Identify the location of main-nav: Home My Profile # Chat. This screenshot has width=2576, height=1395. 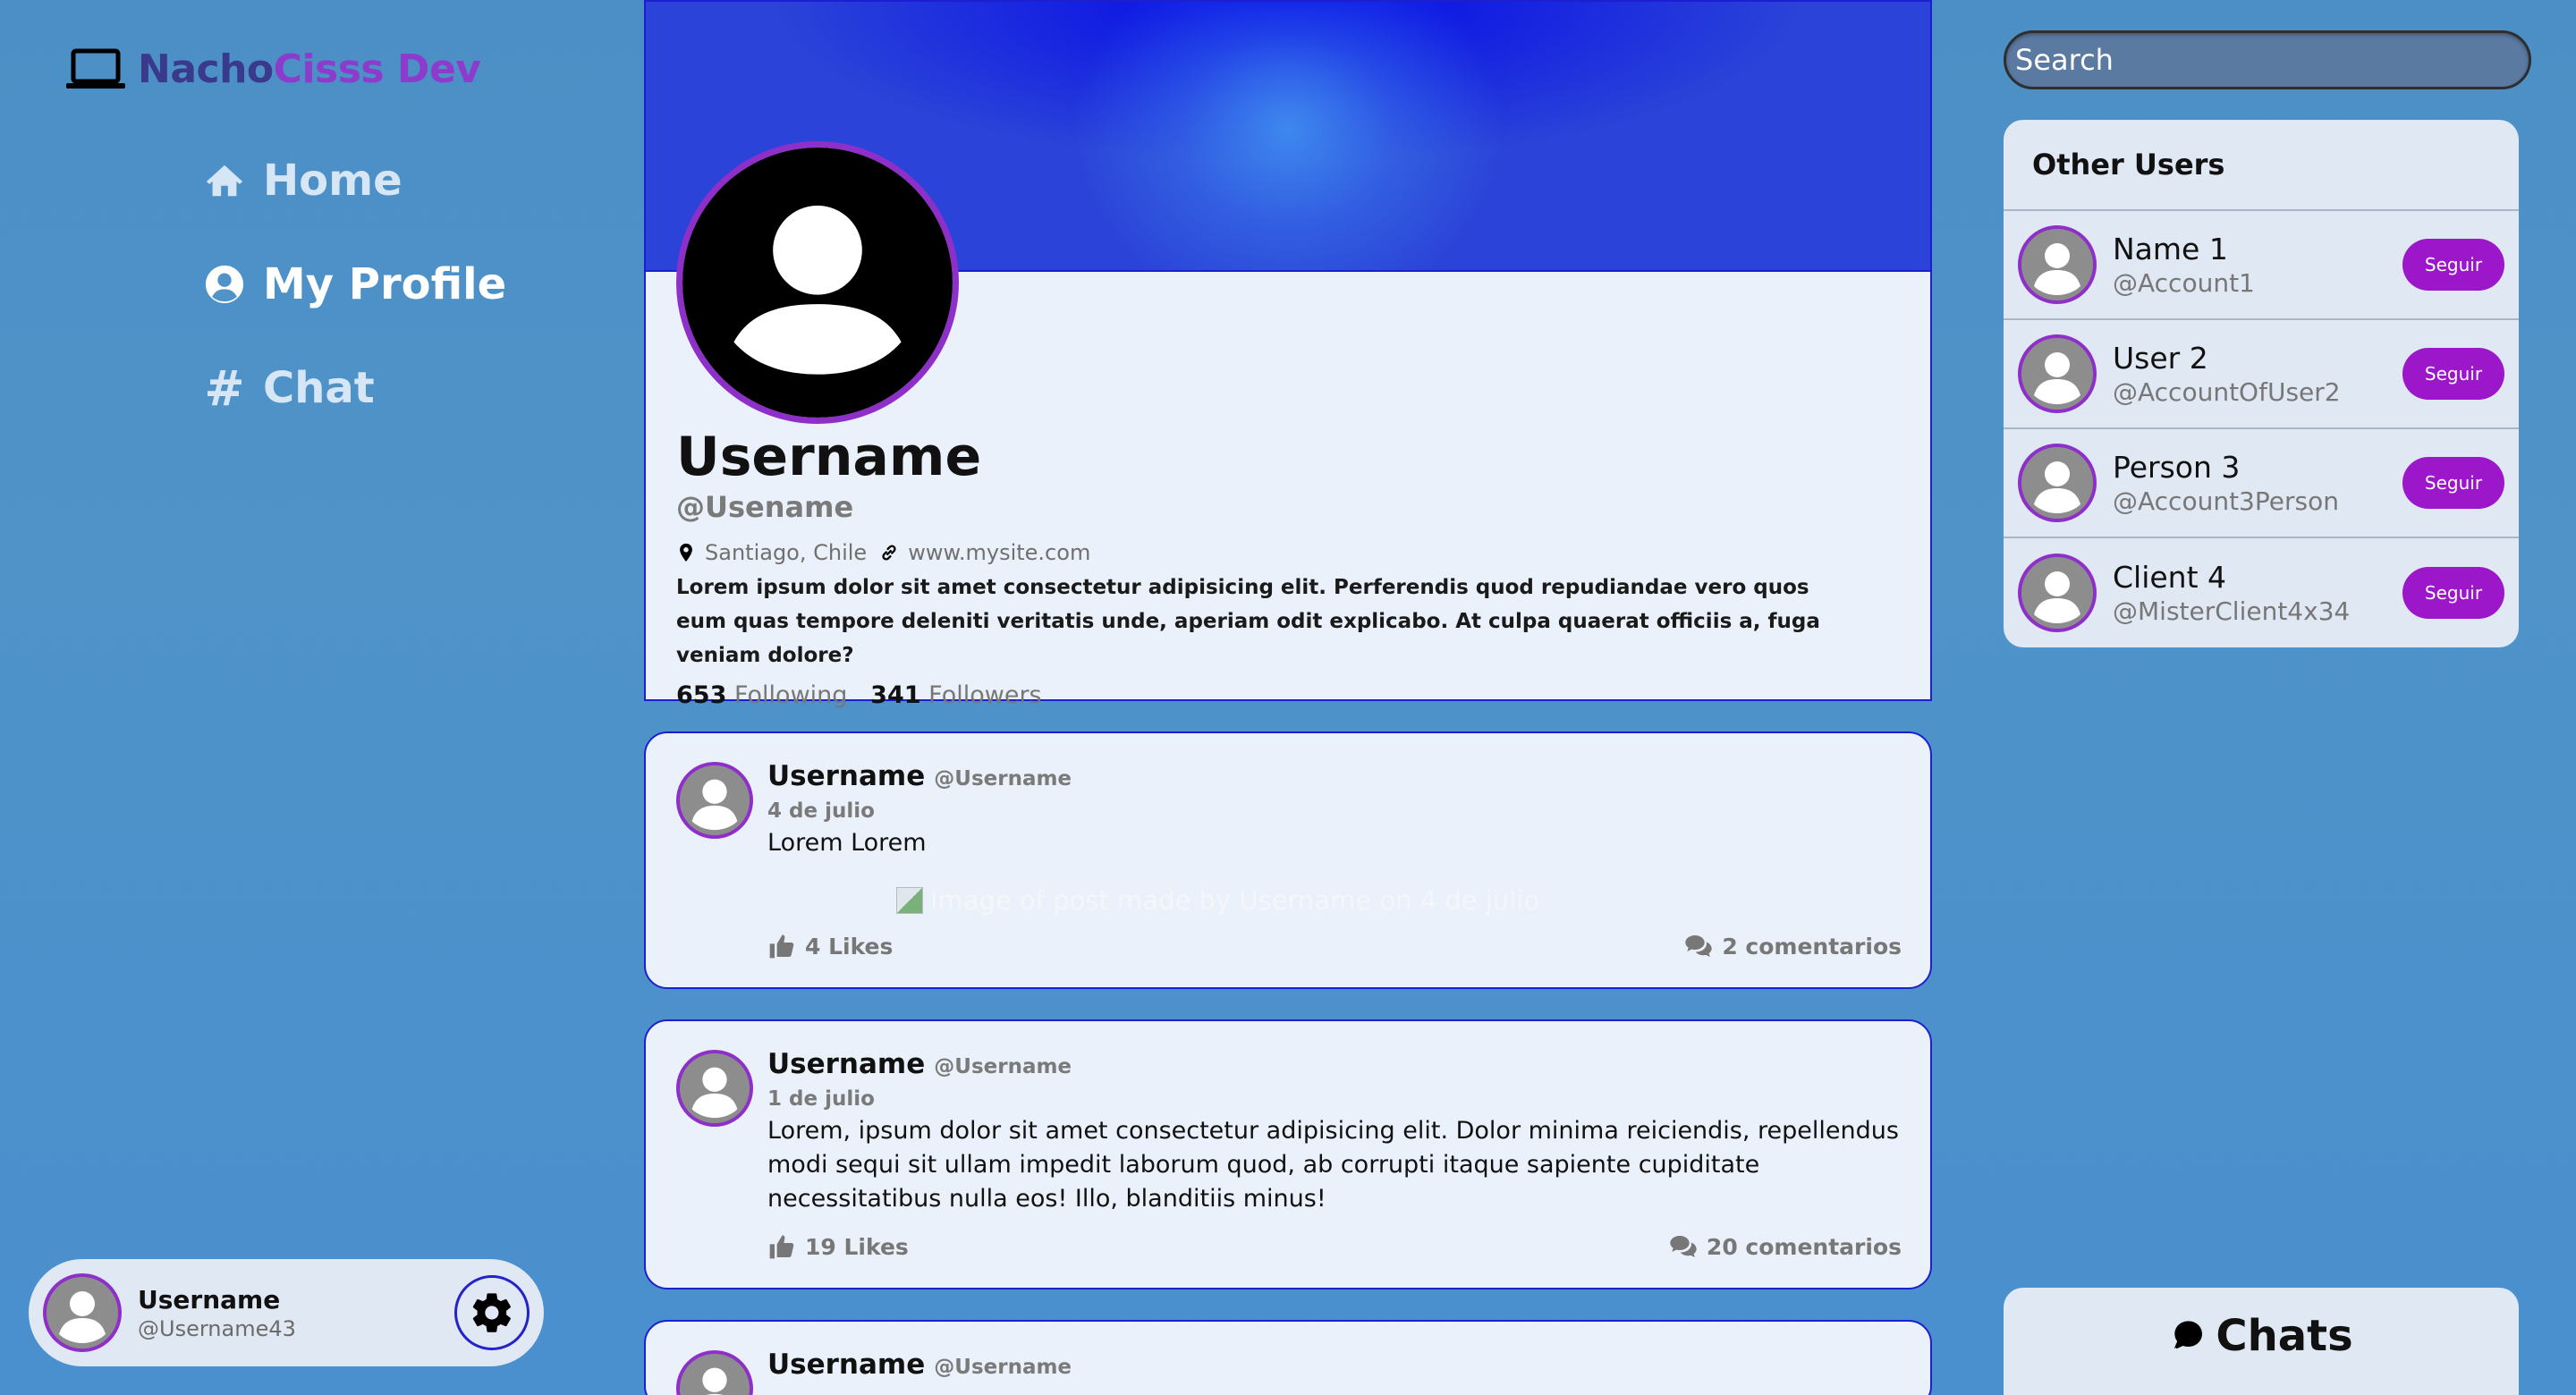
(354, 309).